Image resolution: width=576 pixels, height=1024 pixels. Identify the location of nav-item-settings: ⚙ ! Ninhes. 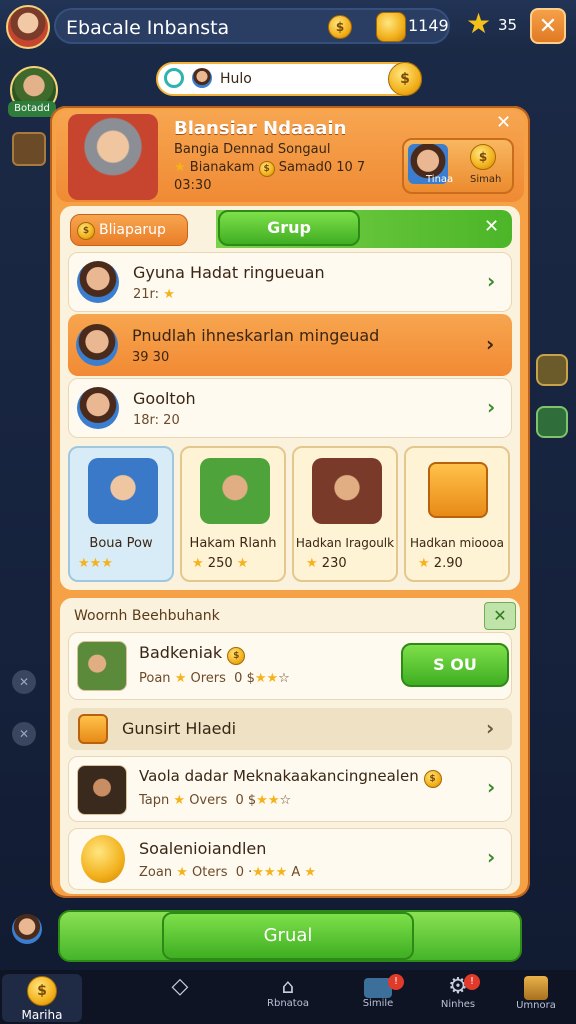
(458, 992).